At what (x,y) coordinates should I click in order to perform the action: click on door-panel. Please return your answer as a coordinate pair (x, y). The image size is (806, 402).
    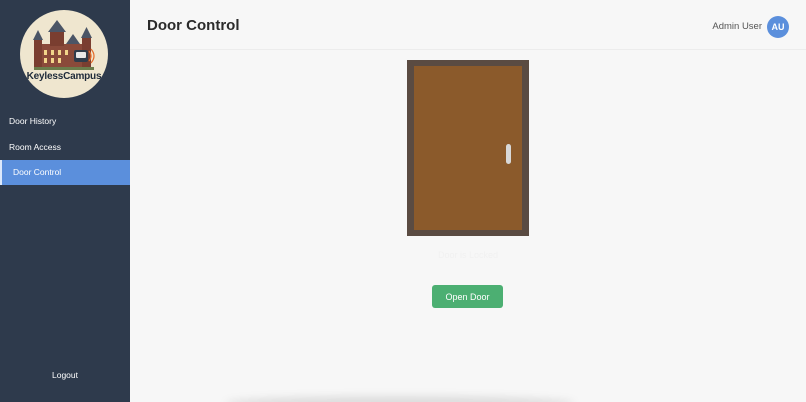
    Looking at the image, I should click on (468, 148).